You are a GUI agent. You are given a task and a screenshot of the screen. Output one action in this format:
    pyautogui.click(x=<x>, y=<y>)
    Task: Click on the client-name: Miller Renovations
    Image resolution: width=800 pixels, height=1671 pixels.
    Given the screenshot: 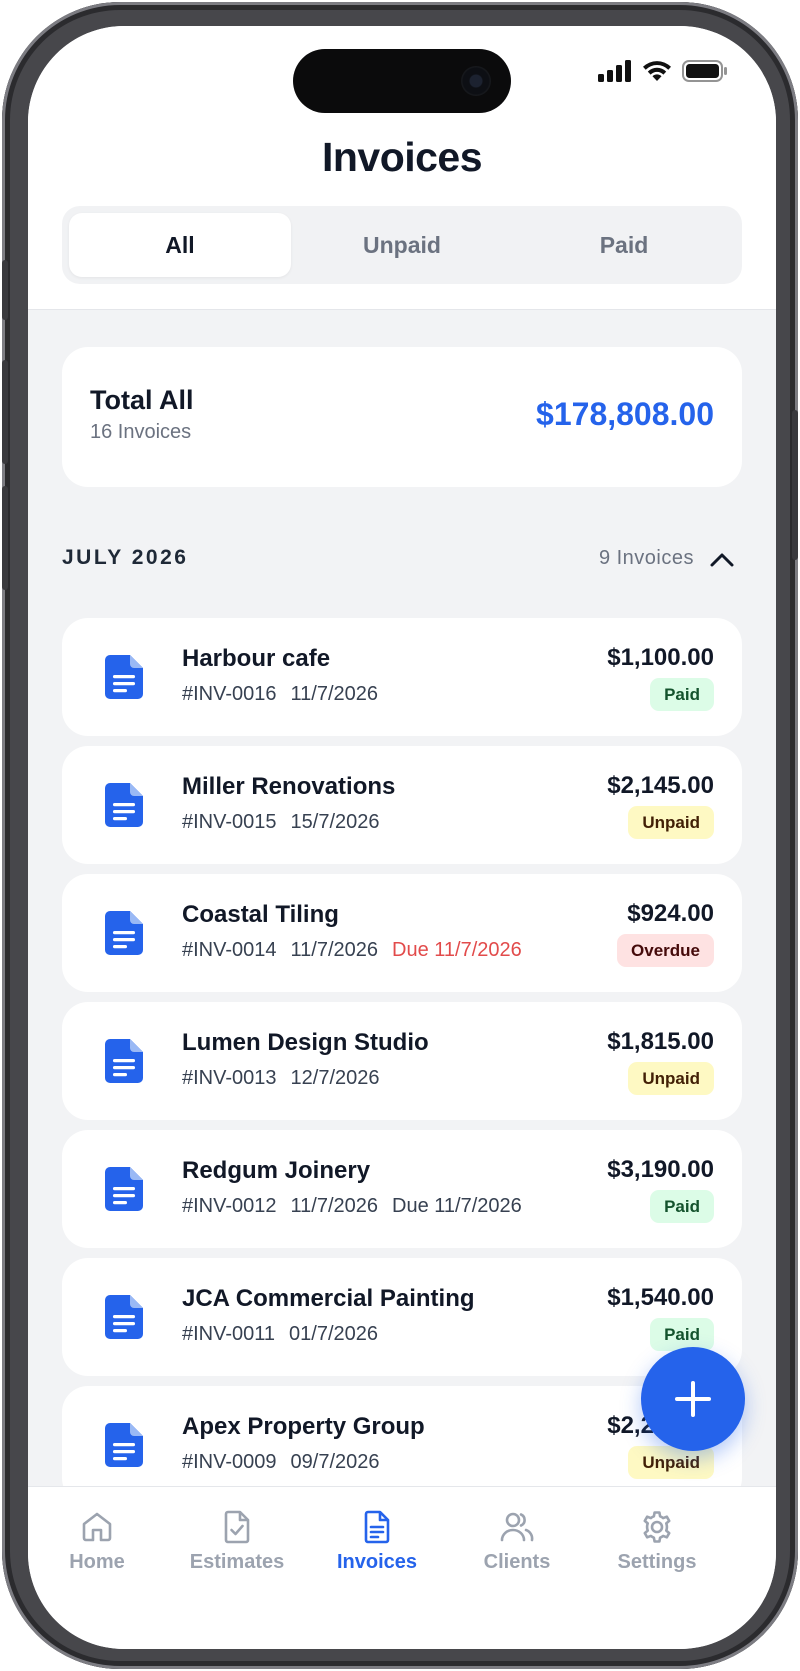 What is the action you would take?
    pyautogui.click(x=289, y=786)
    